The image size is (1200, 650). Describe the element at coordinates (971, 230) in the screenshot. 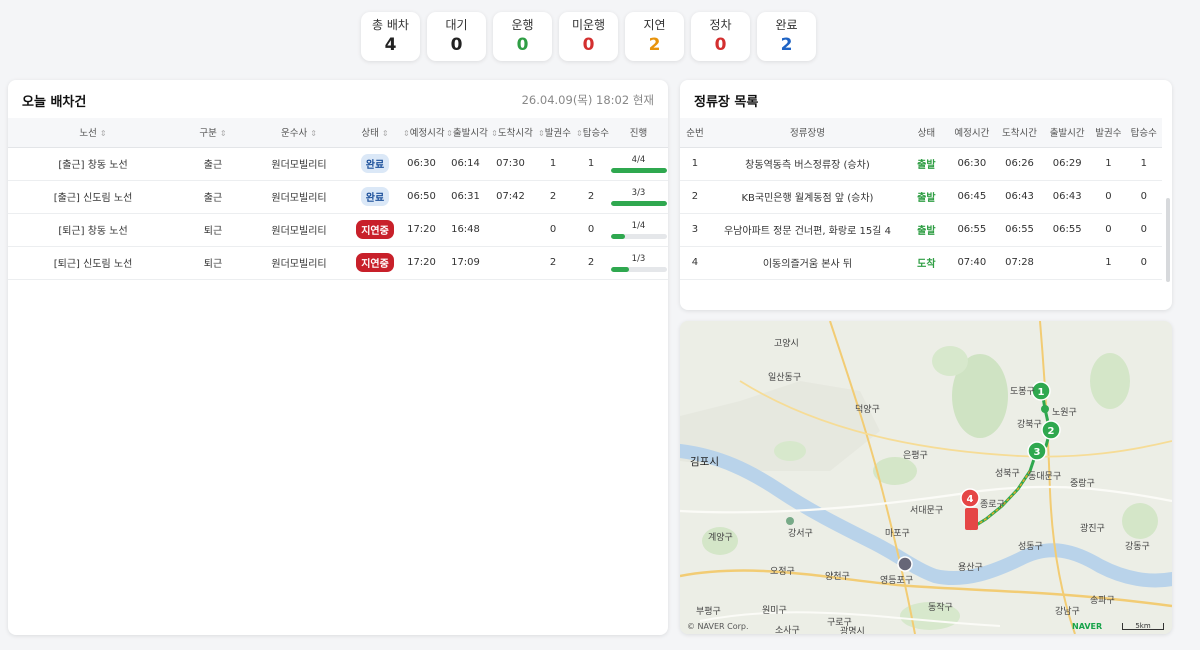

I see `stop-scheduled-cell: 06:55` at that location.